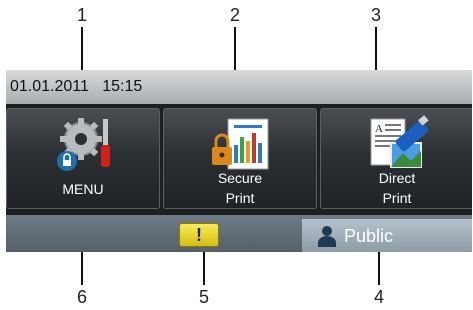  What do you see at coordinates (239, 87) in the screenshot?
I see `status-bar: 01.01.2011 15:15` at bounding box center [239, 87].